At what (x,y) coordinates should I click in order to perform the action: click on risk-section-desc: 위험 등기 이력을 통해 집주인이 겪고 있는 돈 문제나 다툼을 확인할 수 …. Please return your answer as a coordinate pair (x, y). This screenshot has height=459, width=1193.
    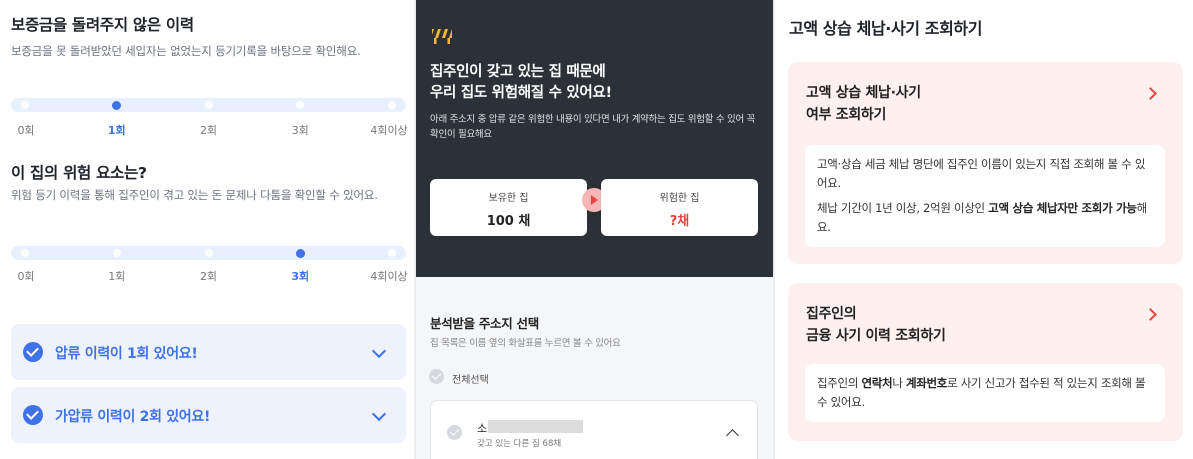
    Looking at the image, I should click on (194, 195).